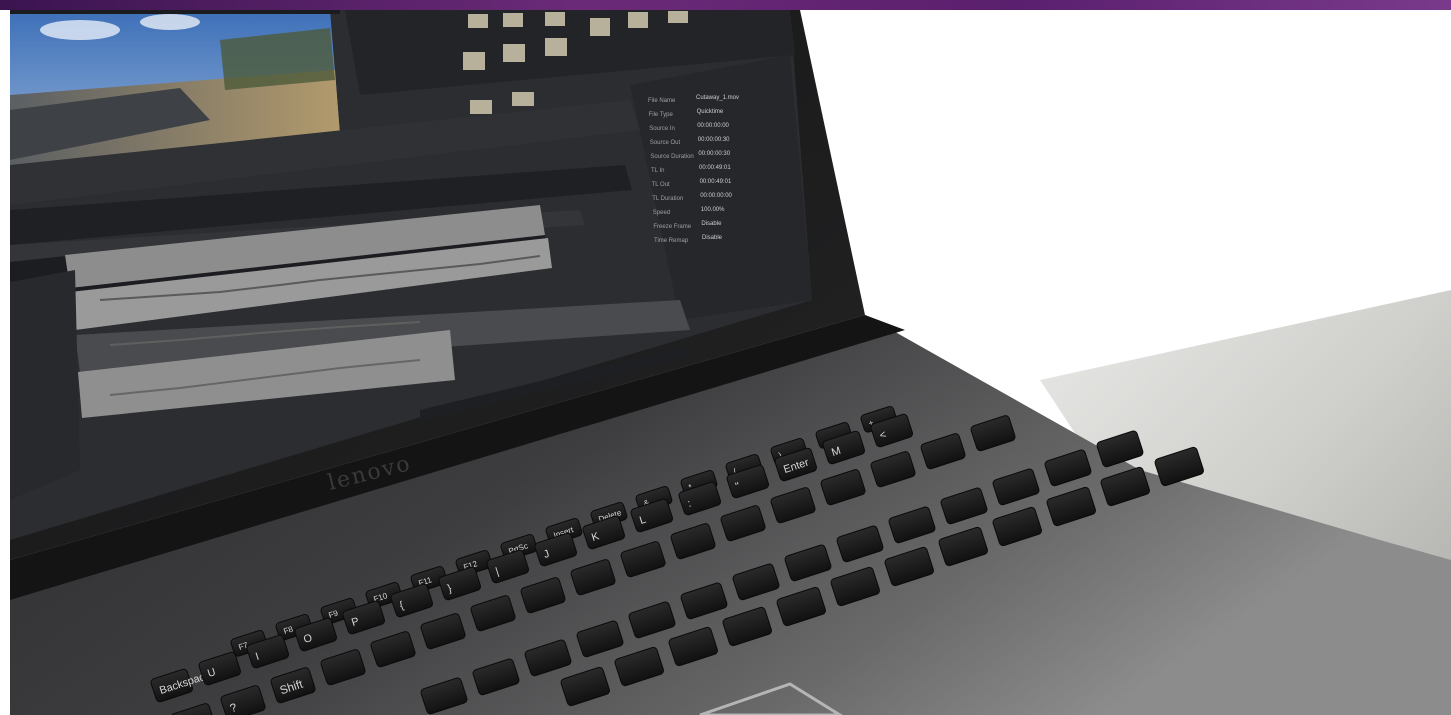 This screenshot has height=715, width=1451. What do you see at coordinates (657, 171) in the screenshot?
I see `property-name: TL In` at bounding box center [657, 171].